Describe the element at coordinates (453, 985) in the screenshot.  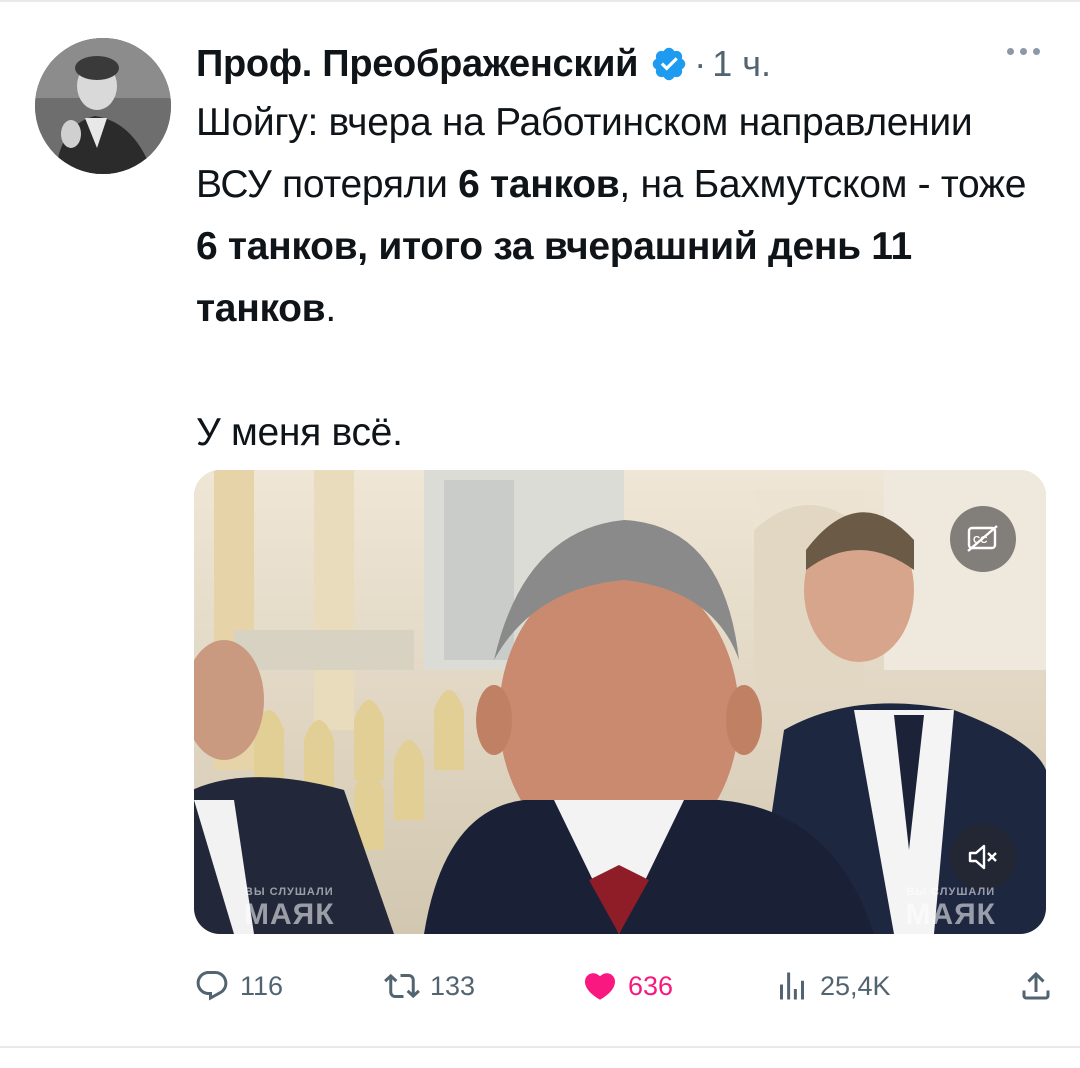
I see `retweet-count: 133` at that location.